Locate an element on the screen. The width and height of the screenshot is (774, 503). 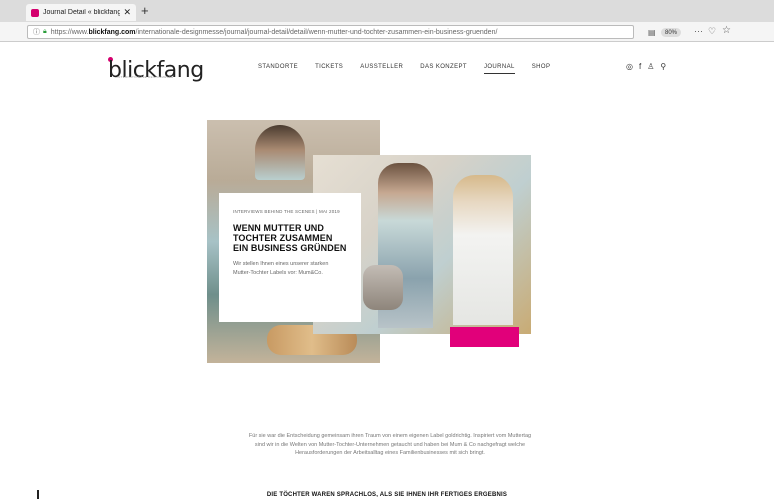
bookmark-star-icon: ☆ is located at coordinates (726, 30).